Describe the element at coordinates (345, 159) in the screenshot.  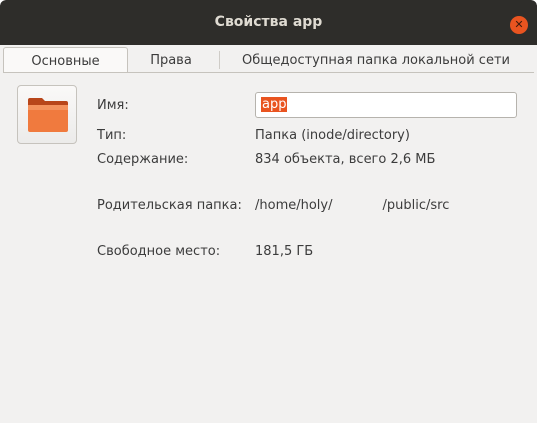
I see `contents-value: 834 объекта, всего 2,6 МБ` at that location.